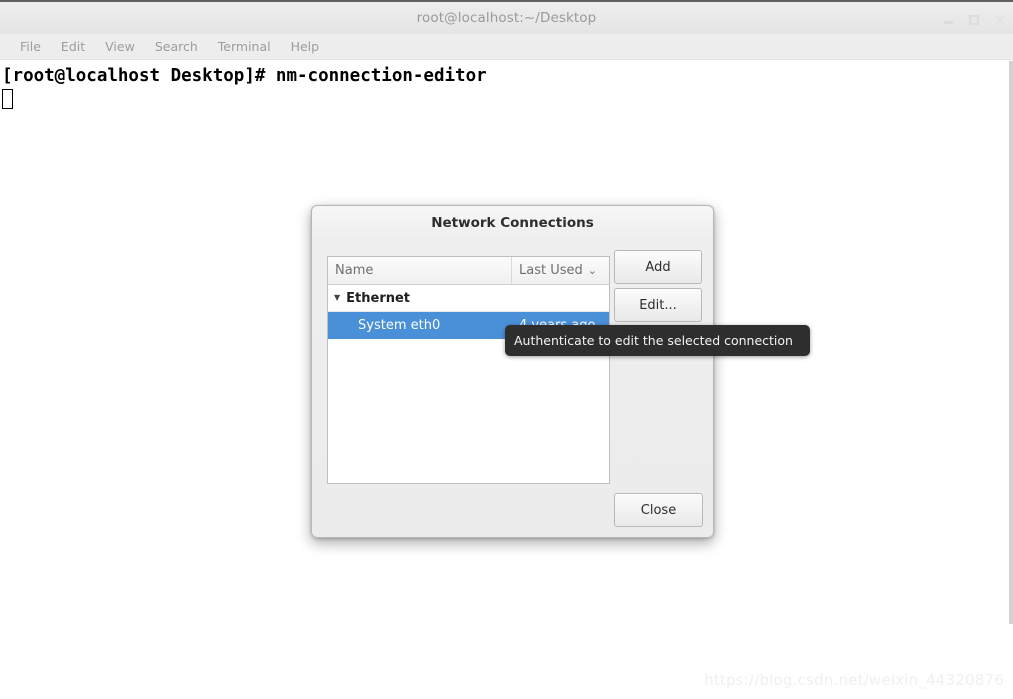 Image resolution: width=1013 pixels, height=699 pixels. I want to click on column-header-name: Name, so click(420, 270).